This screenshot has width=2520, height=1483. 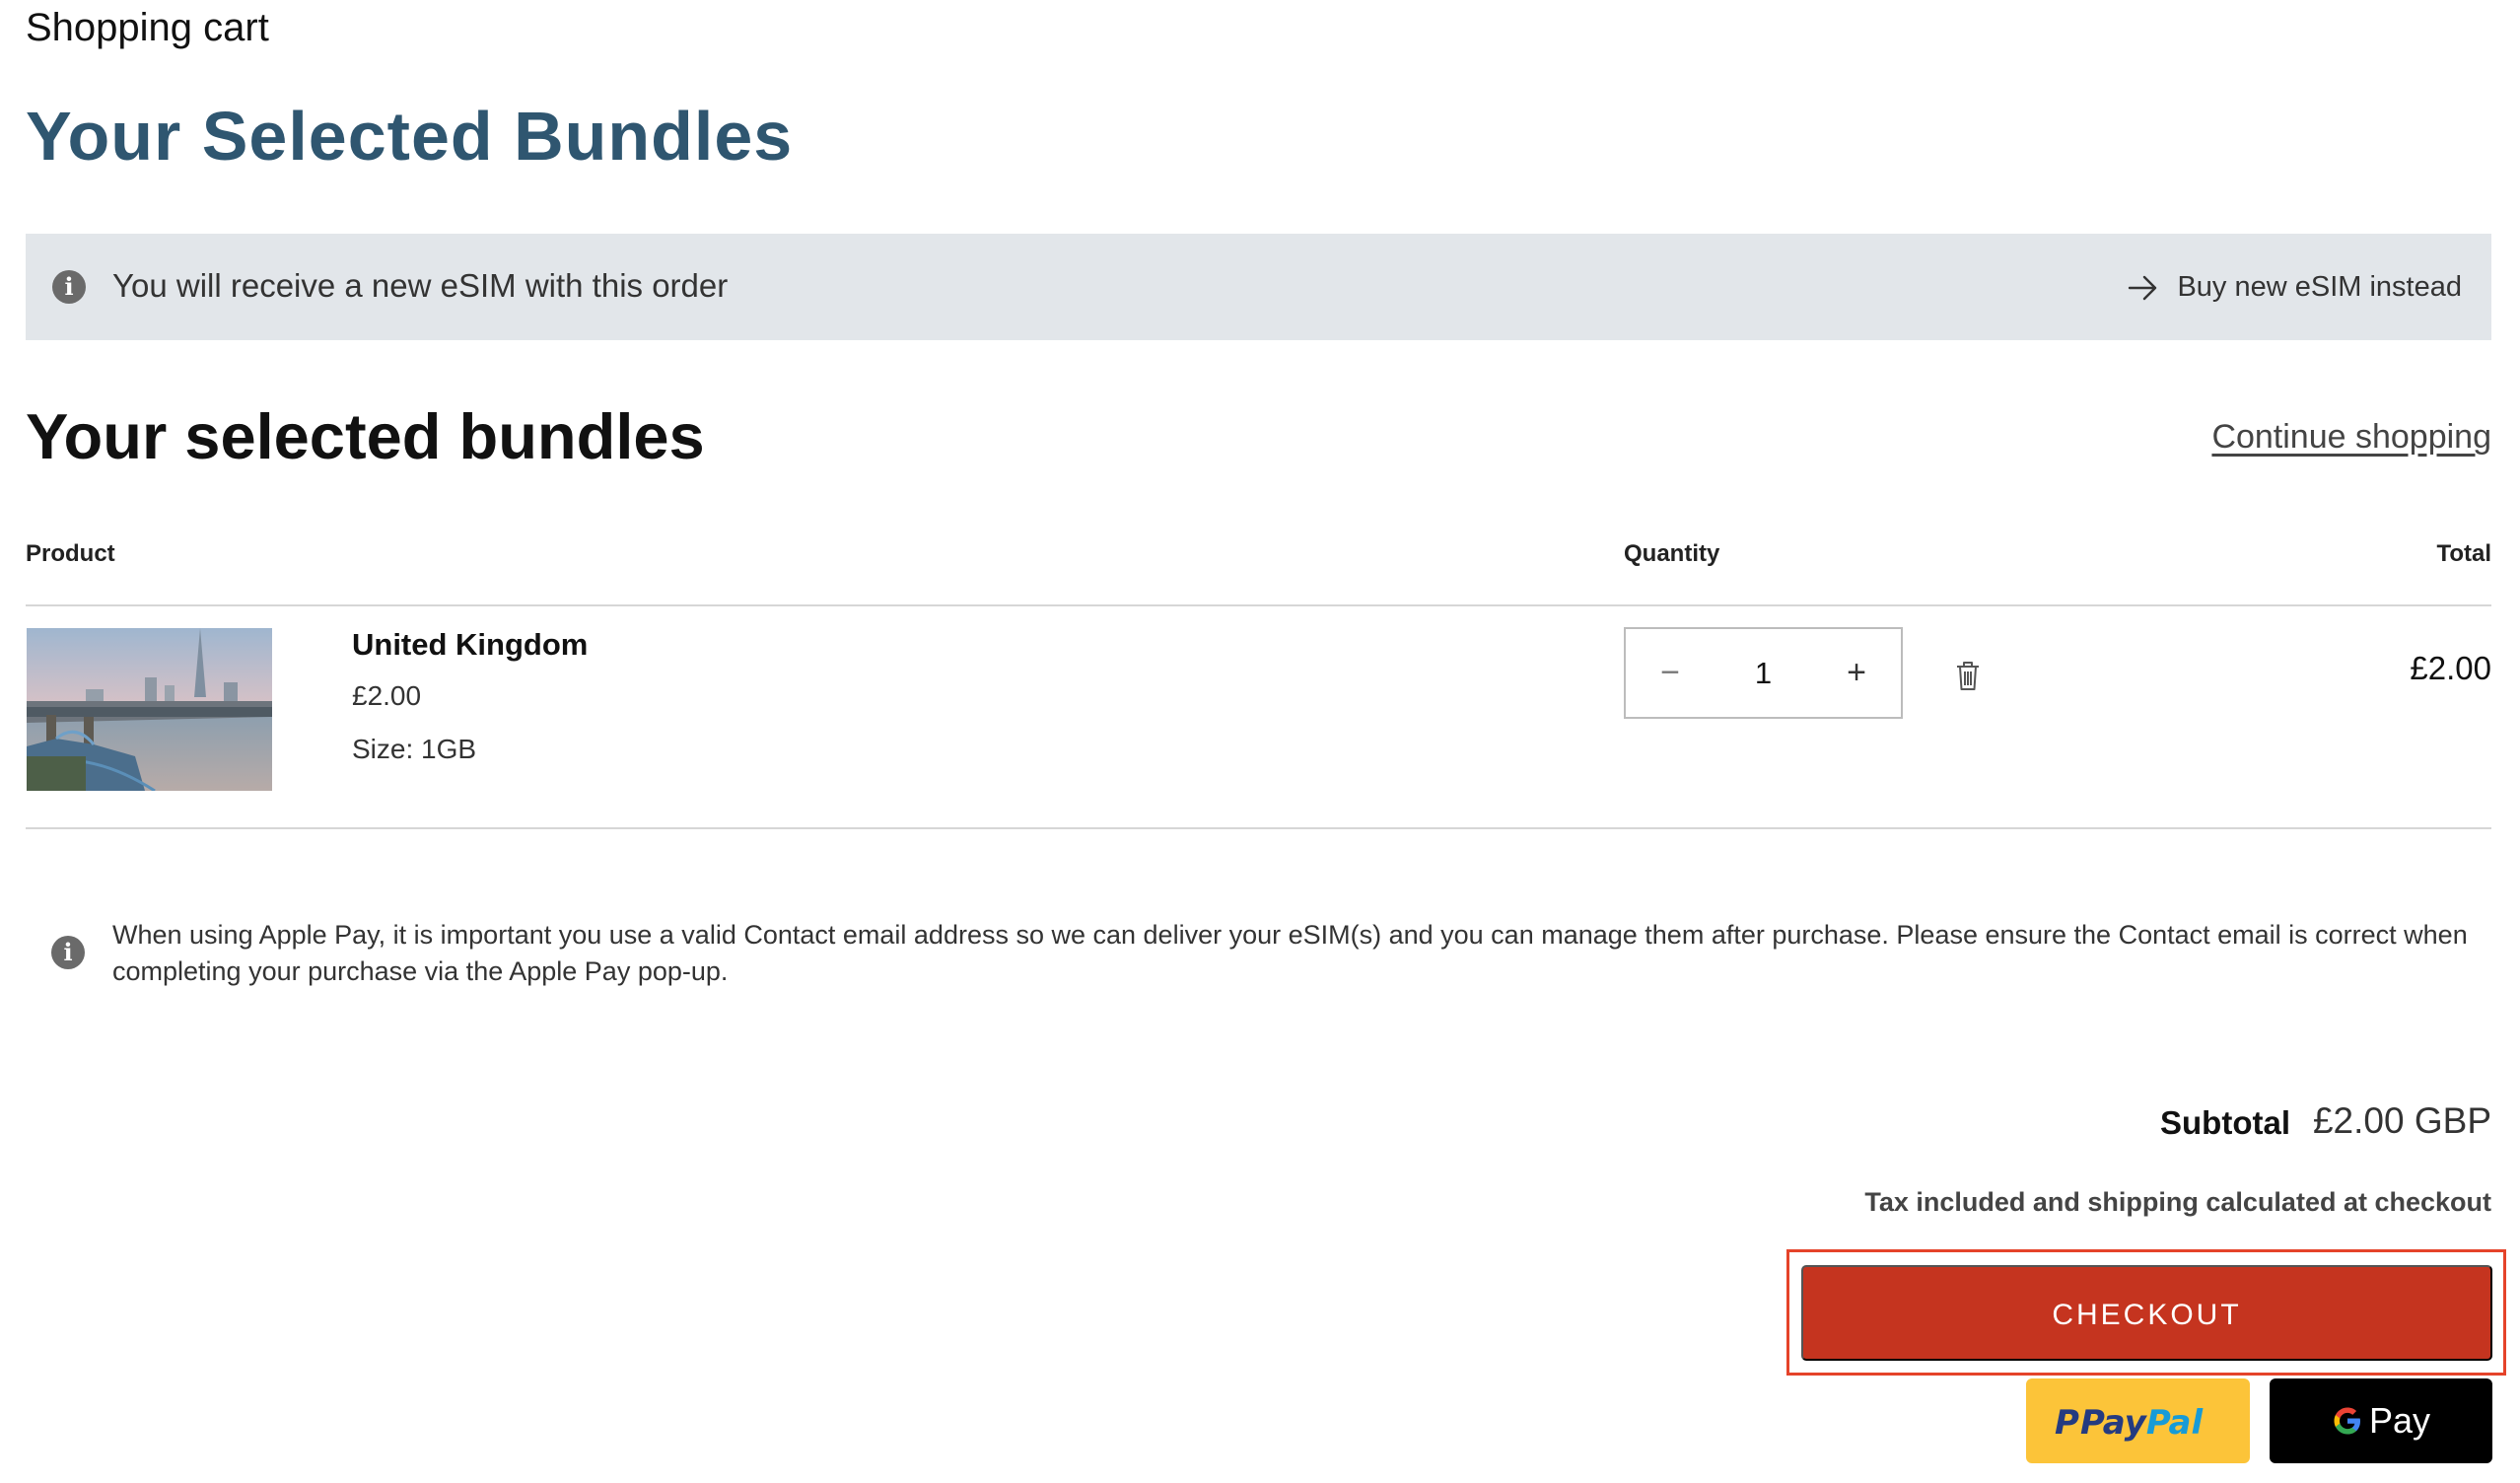 I want to click on continue-shopping-link: Continue shopping, so click(x=2351, y=437).